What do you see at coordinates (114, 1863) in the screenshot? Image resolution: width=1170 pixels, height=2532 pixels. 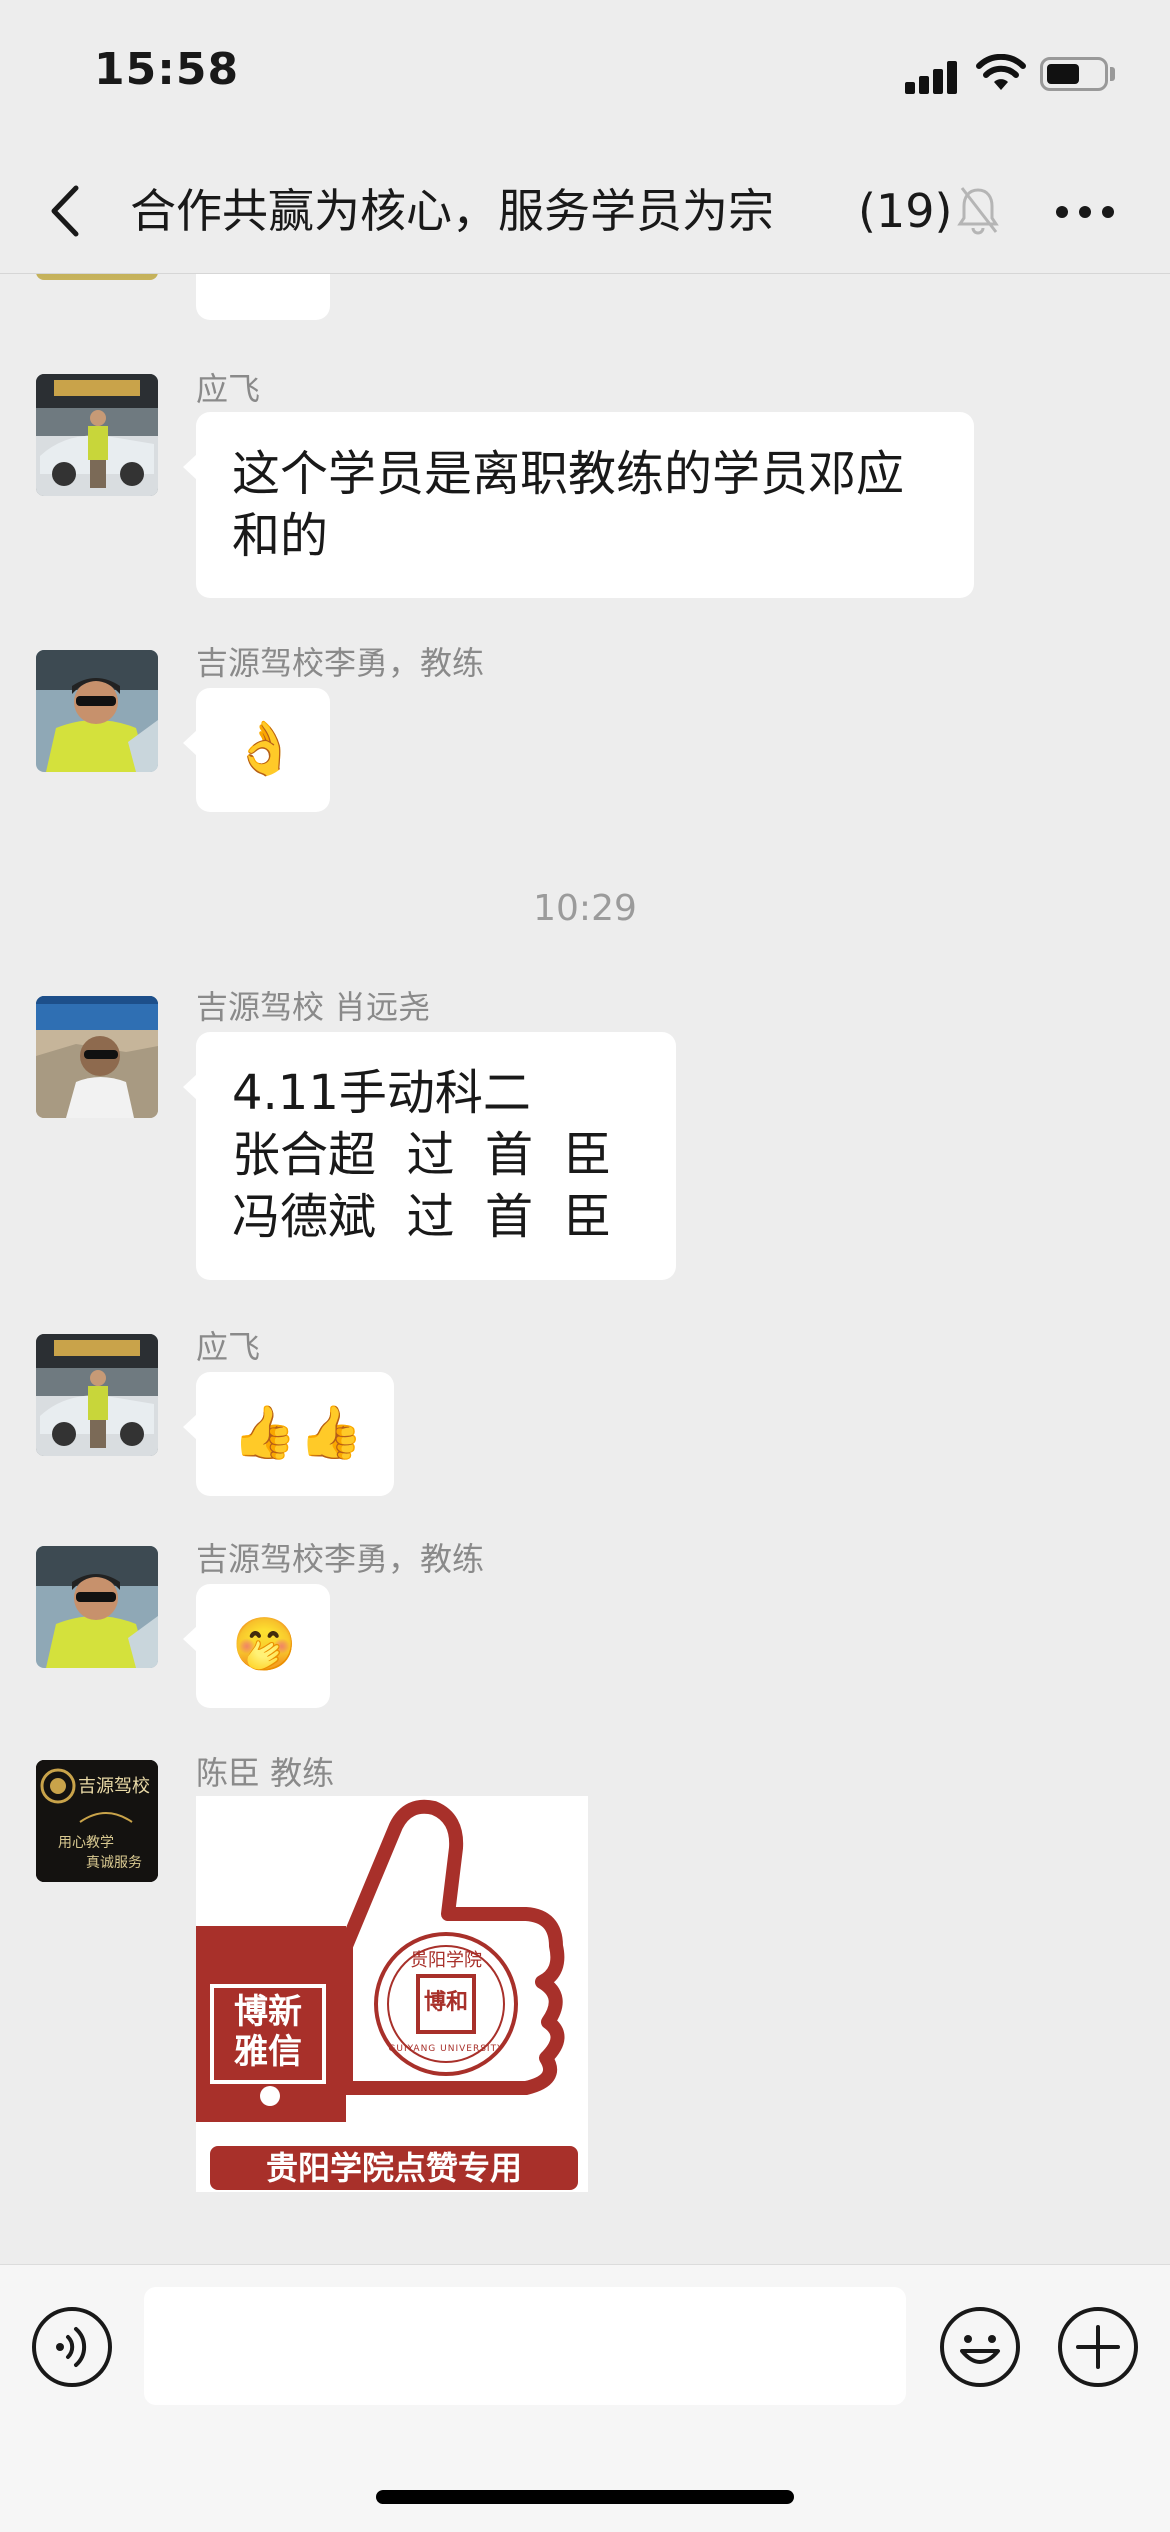 I see `avatar-logo-line: 真诚服务` at bounding box center [114, 1863].